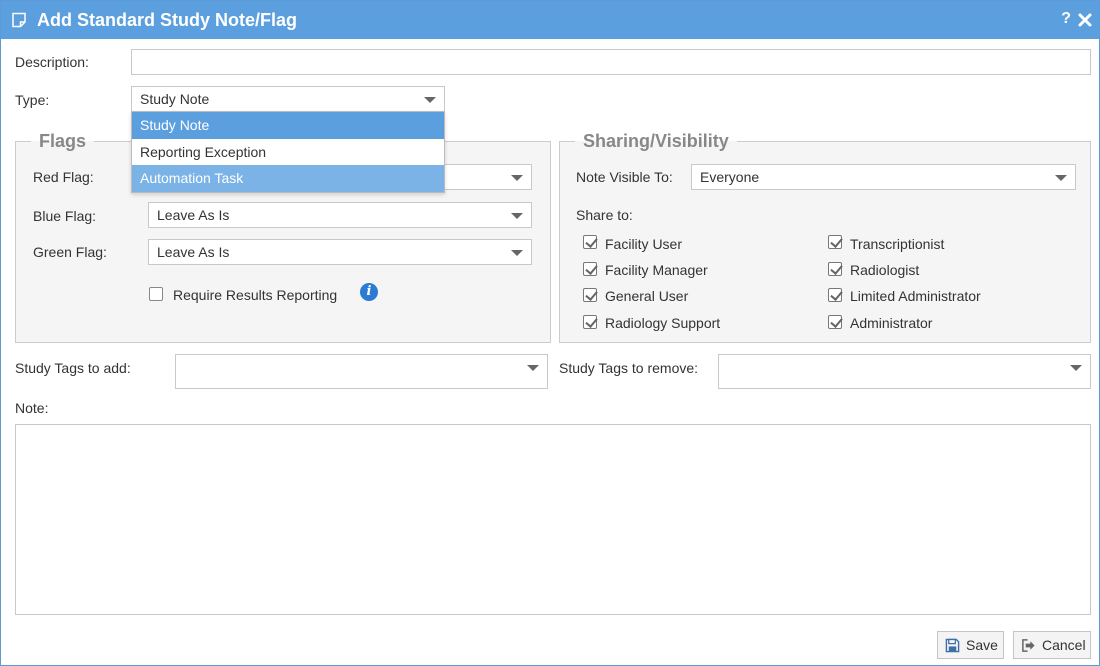 The height and width of the screenshot is (666, 1100). Describe the element at coordinates (1085, 20) in the screenshot. I see `close-icon` at that location.